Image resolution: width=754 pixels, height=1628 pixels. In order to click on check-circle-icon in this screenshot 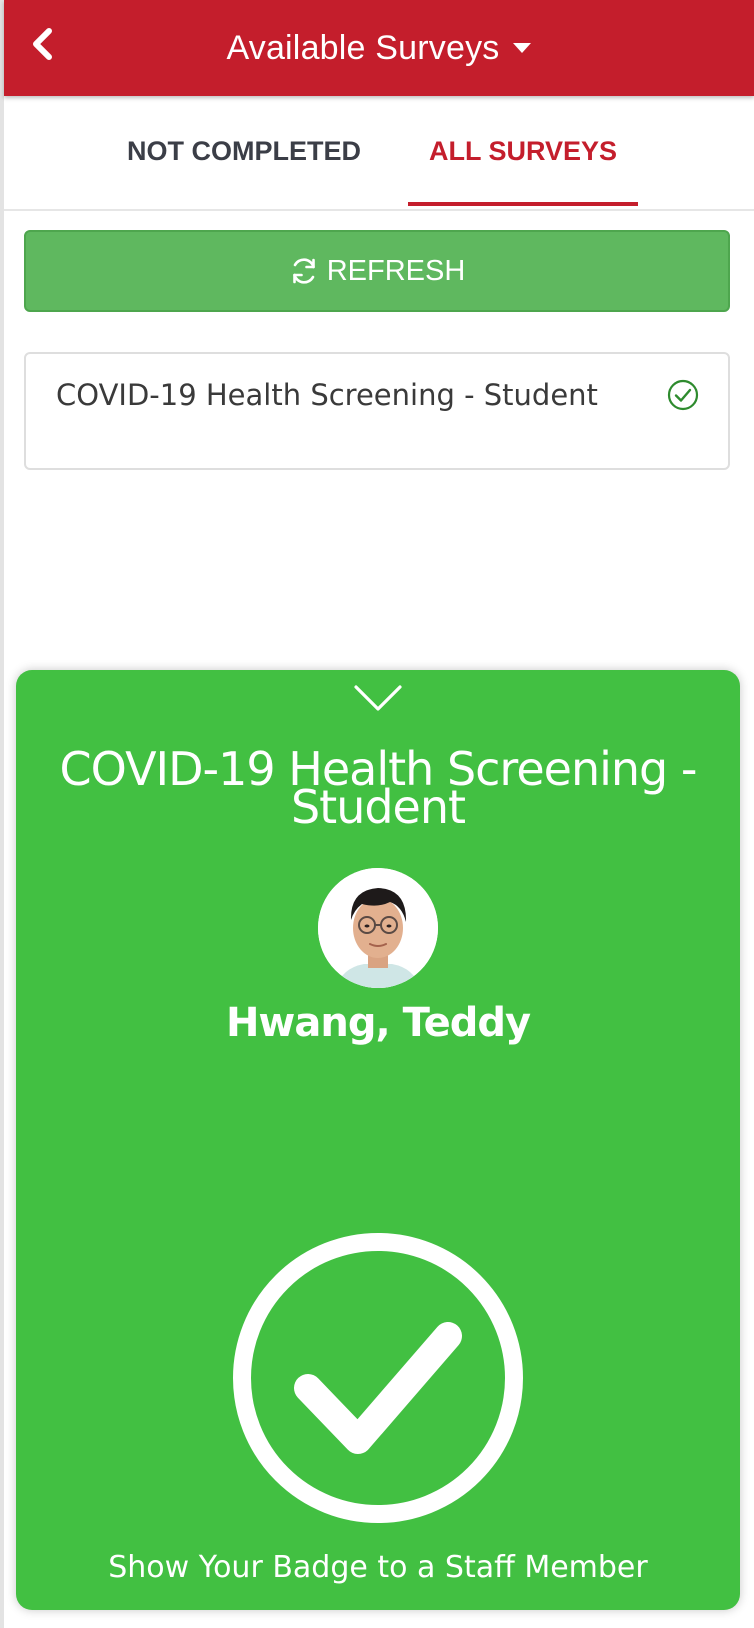, I will do `click(683, 397)`.